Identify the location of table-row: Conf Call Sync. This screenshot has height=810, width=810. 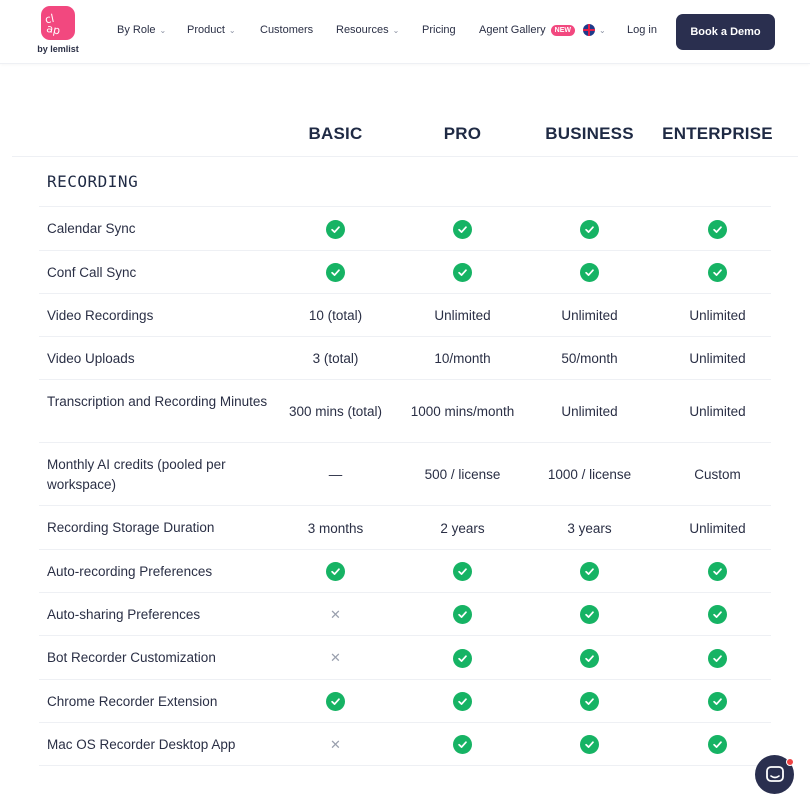
(405, 271).